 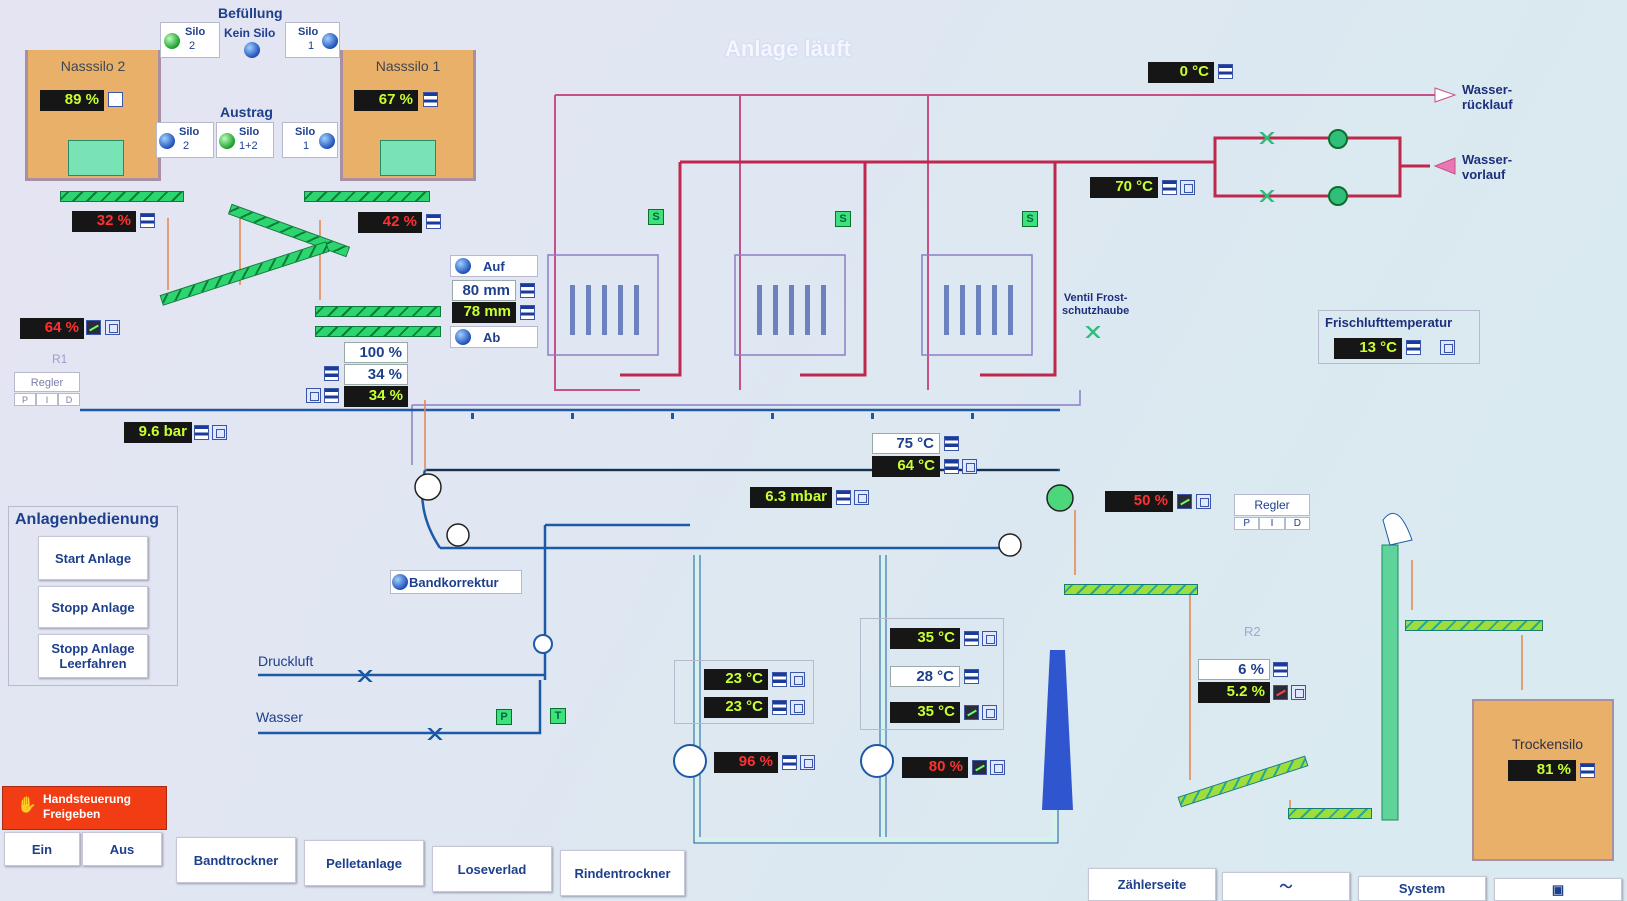 I want to click on status-dot-icon, so click(x=330, y=41).